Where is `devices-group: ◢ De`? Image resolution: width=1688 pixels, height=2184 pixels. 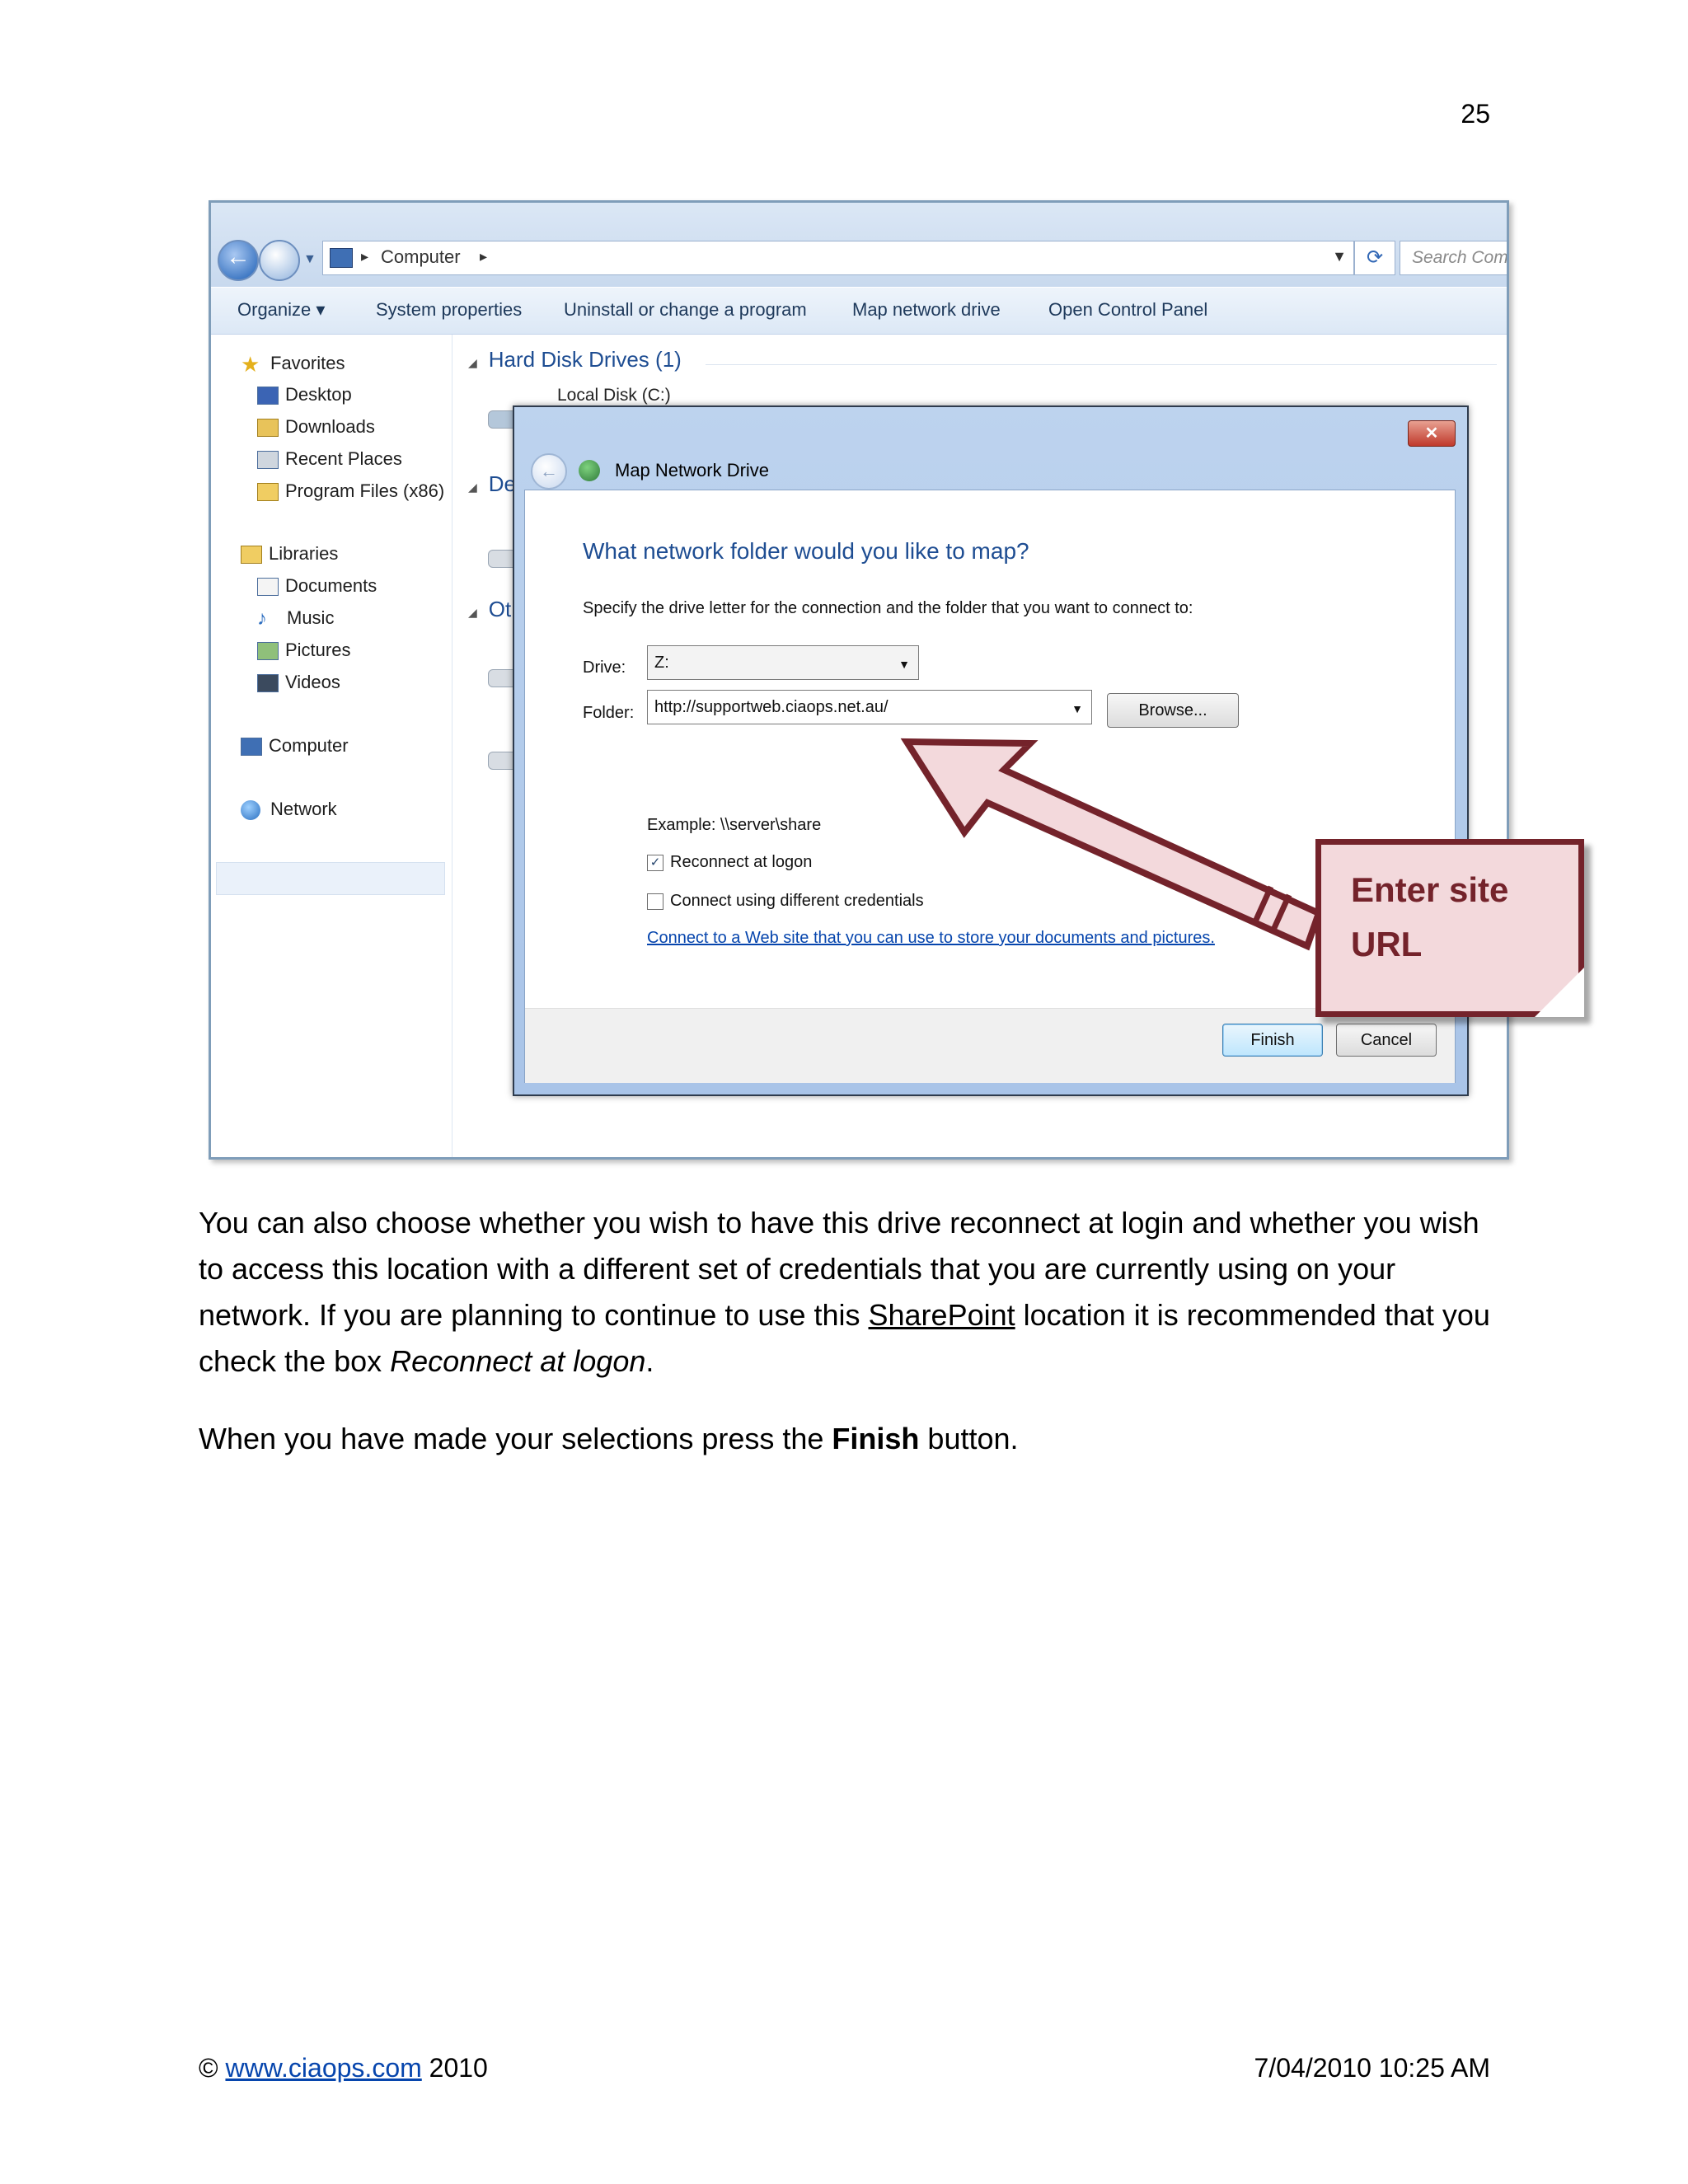 devices-group: ◢ De is located at coordinates (492, 484).